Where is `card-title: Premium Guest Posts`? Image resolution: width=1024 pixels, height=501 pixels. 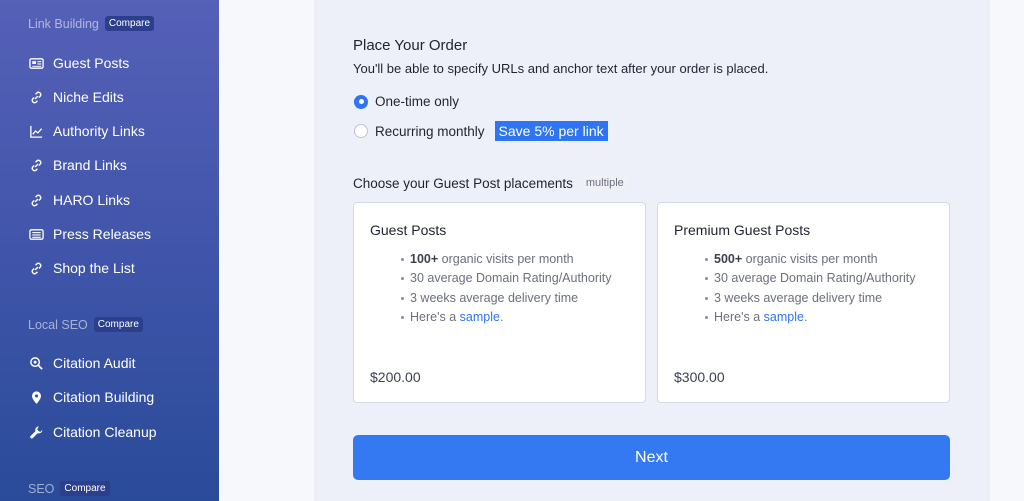 card-title: Premium Guest Posts is located at coordinates (742, 230).